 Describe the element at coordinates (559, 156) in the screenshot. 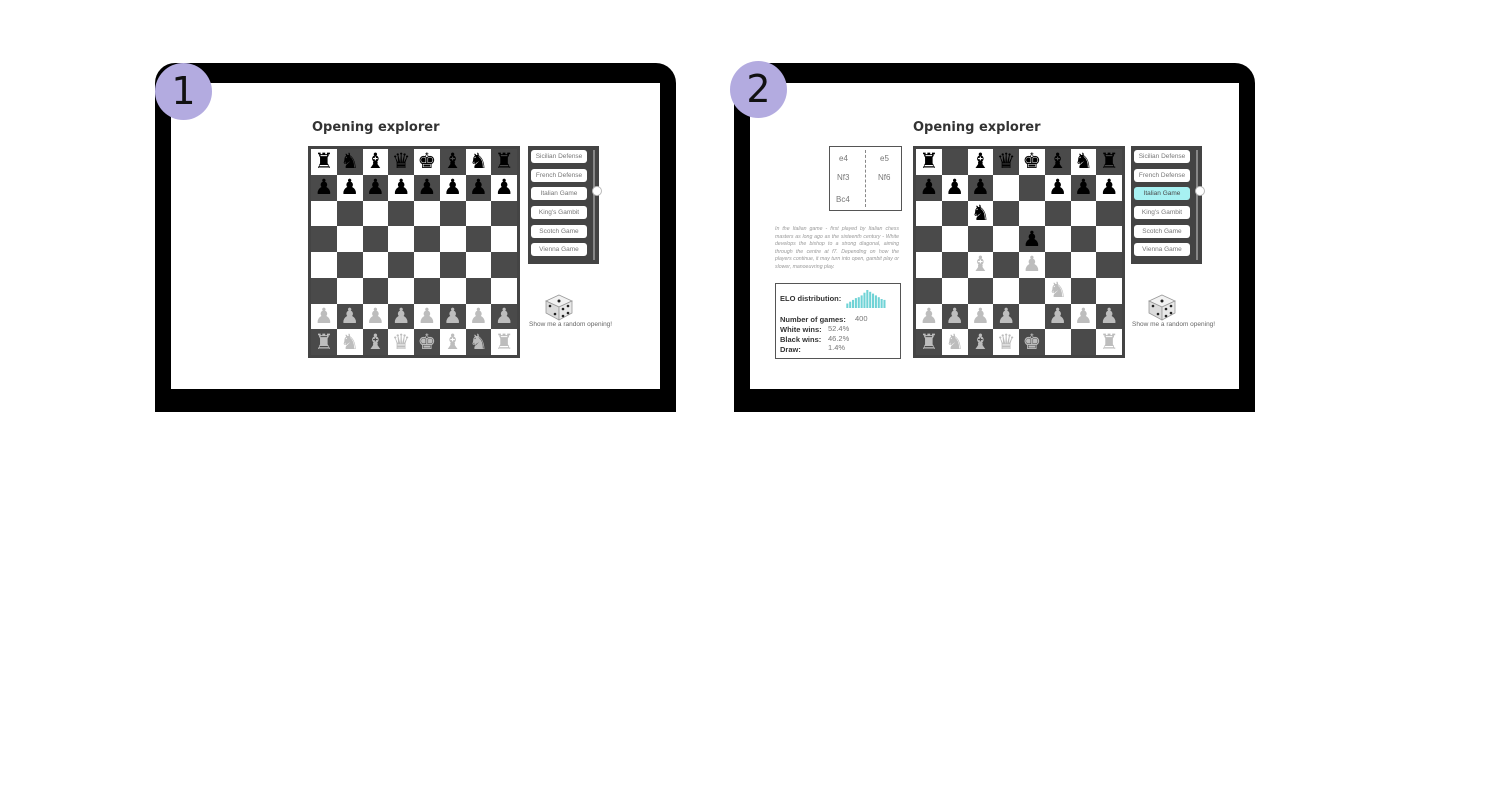

I see `opening-item-sicilian: Sicilian Defense` at that location.